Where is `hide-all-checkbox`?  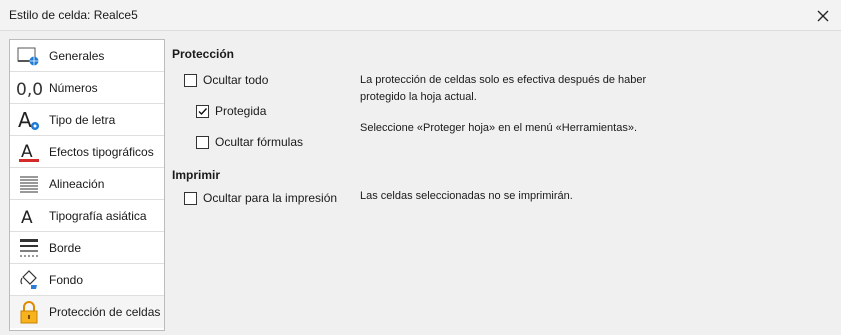 hide-all-checkbox is located at coordinates (190, 80).